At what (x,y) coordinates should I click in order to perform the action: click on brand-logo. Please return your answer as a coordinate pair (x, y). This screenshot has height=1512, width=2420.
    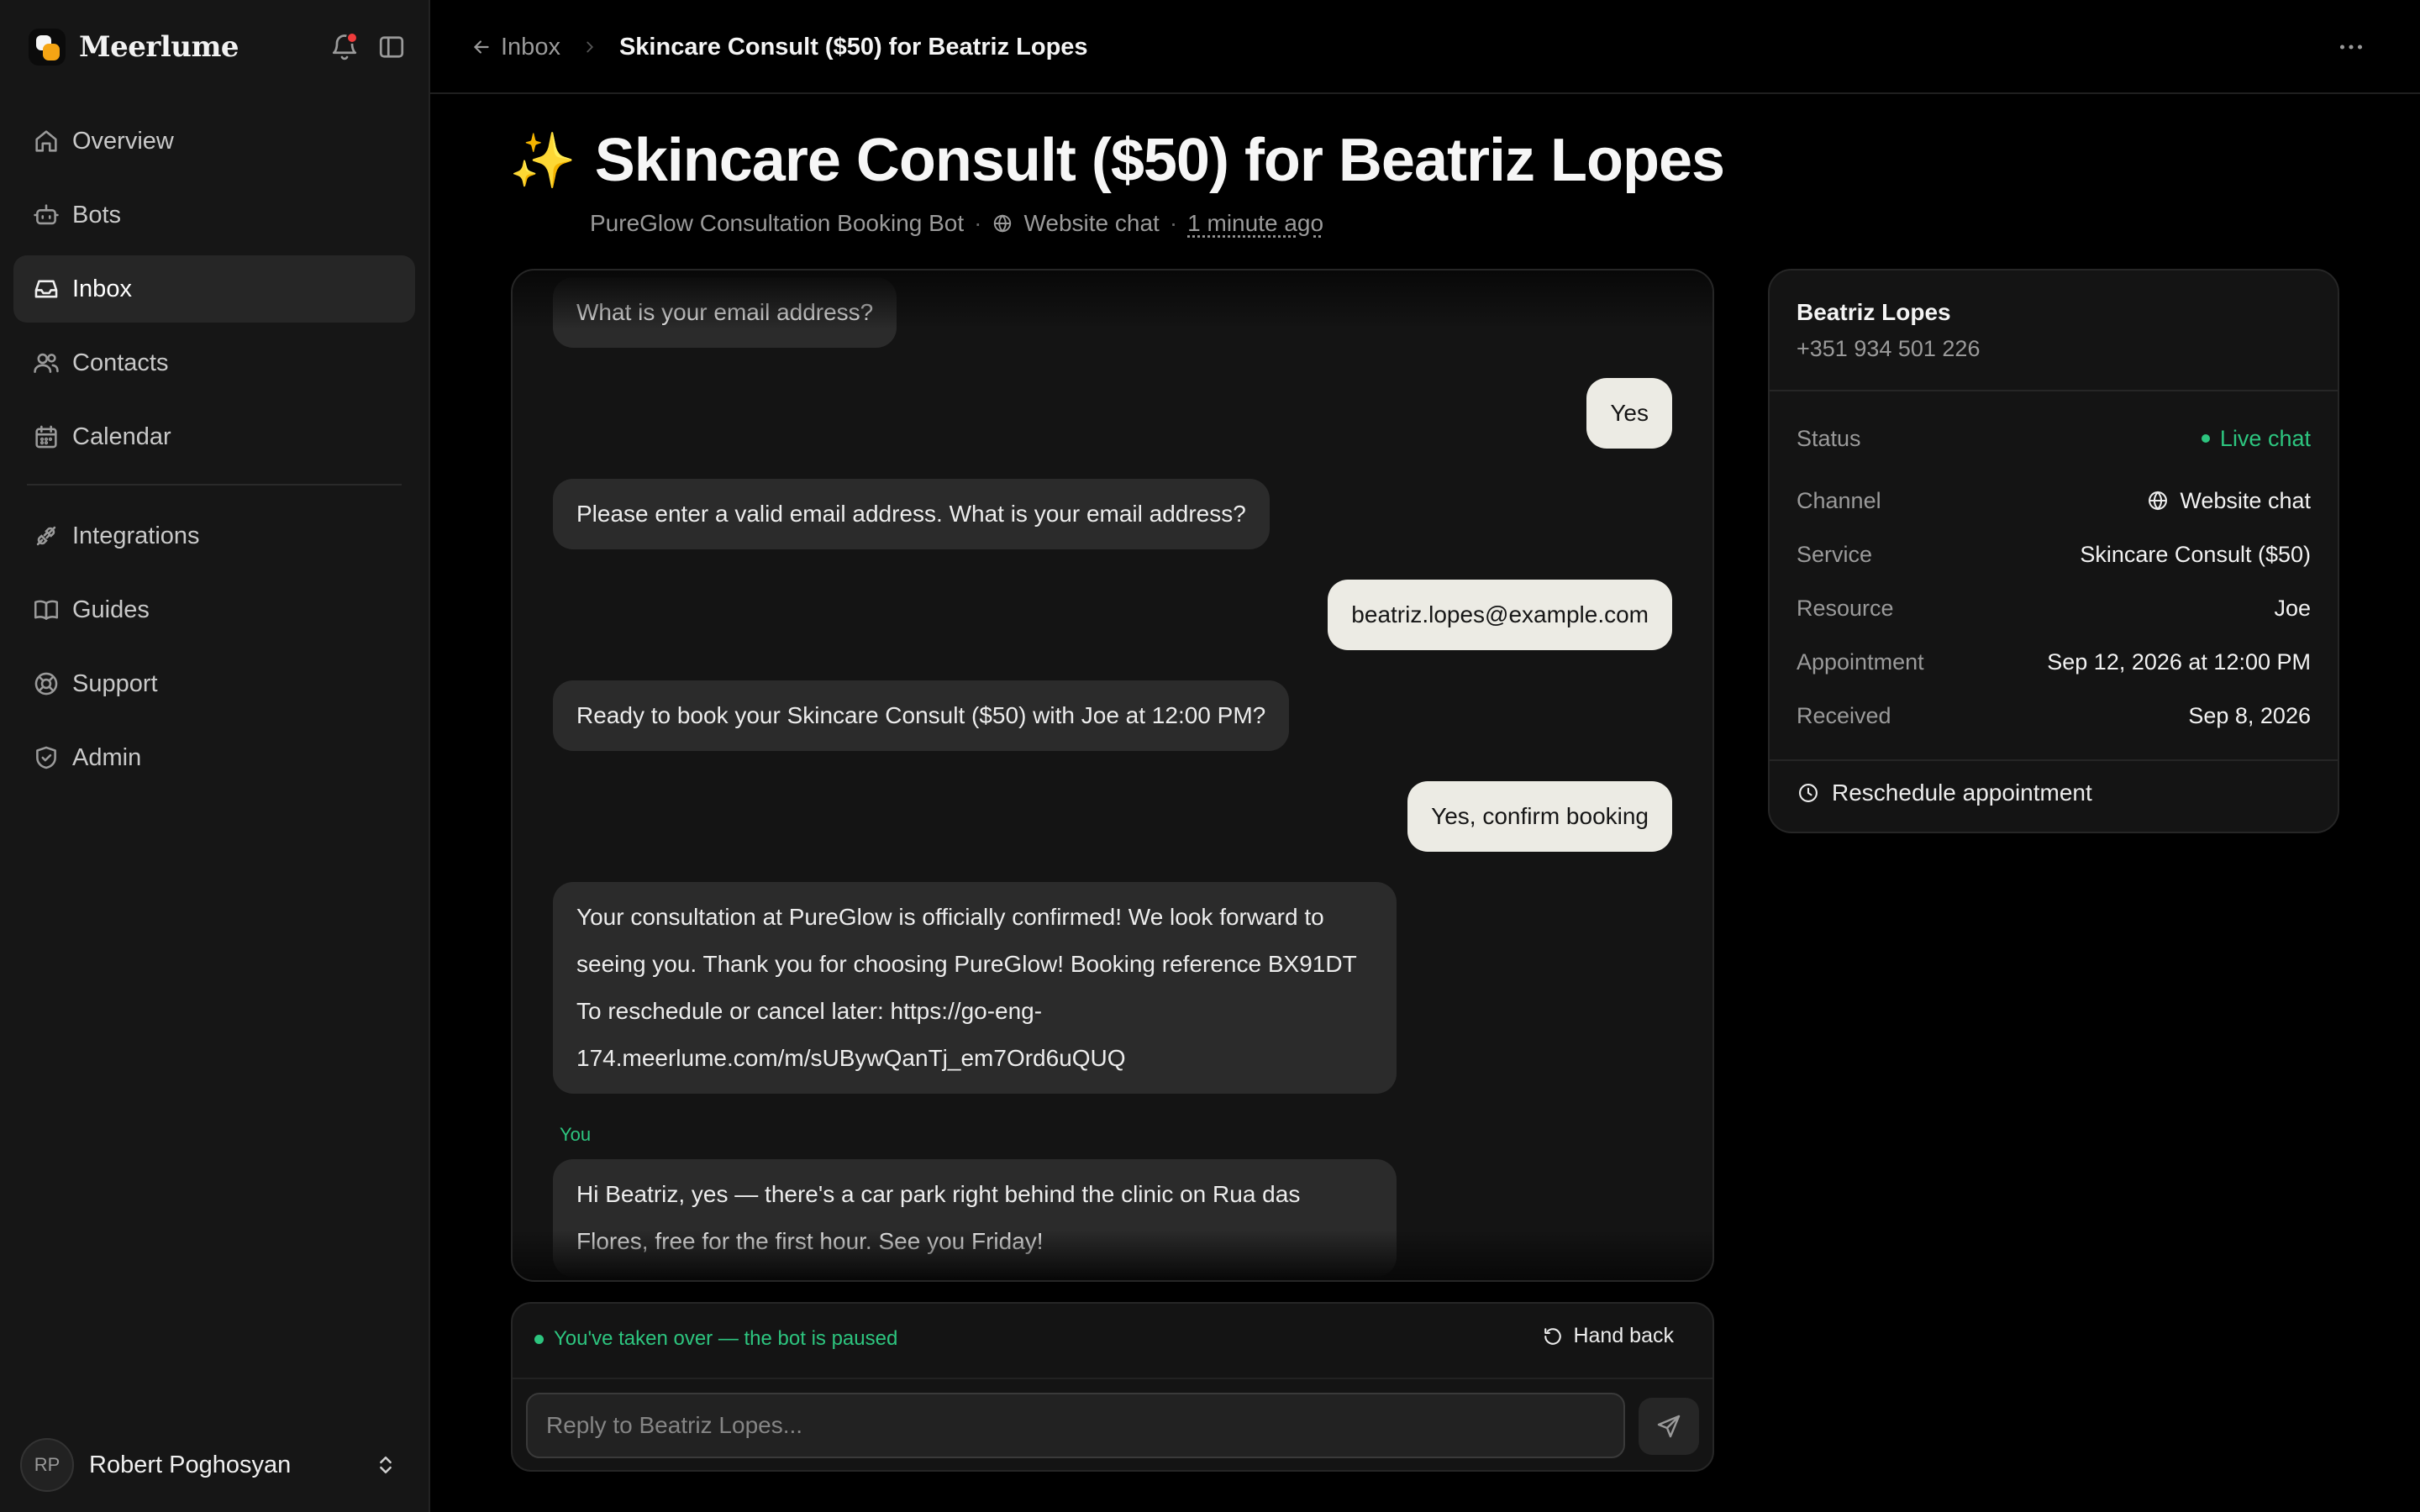
    Looking at the image, I should click on (47, 47).